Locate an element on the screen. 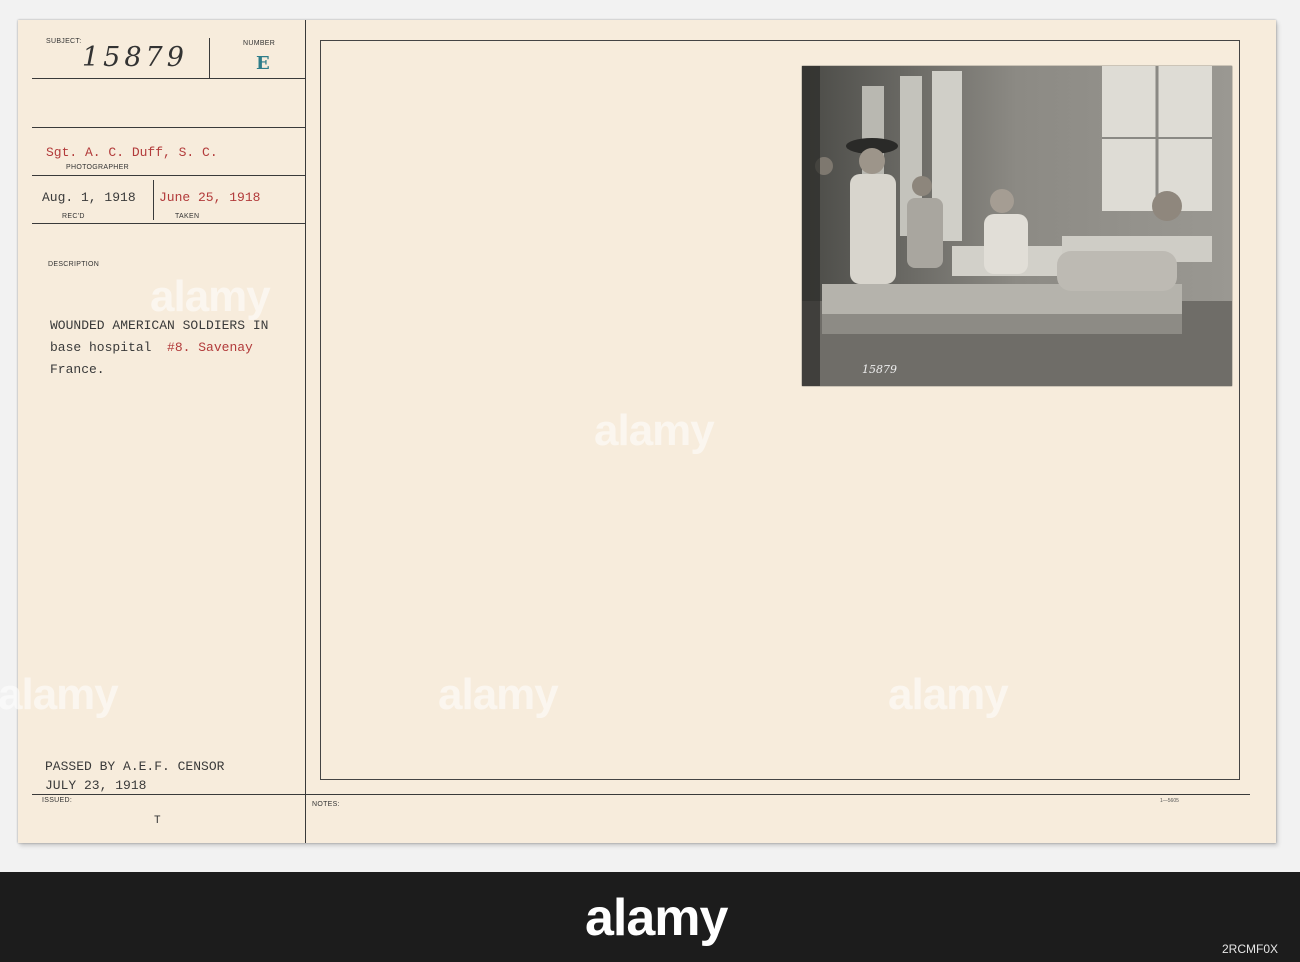  photographer-label: PHOTOGRAPHER is located at coordinates (97, 167).